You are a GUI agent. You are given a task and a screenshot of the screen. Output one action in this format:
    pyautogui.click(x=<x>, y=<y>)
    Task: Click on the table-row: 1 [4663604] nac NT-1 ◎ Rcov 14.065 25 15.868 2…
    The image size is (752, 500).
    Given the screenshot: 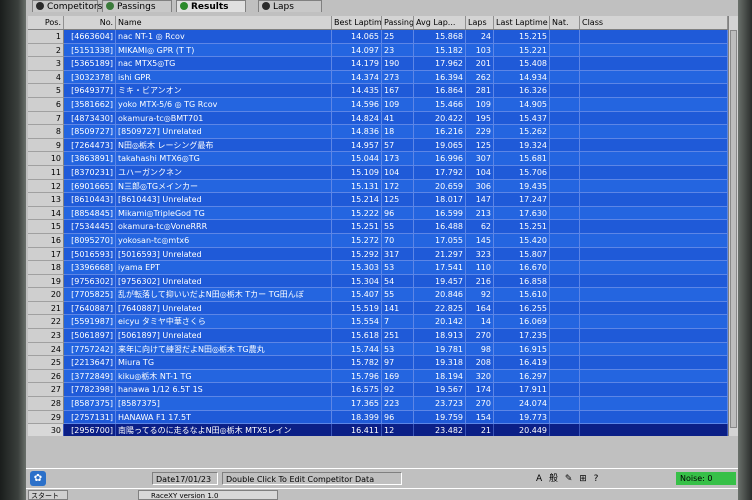 What is the action you would take?
    pyautogui.click(x=378, y=37)
    